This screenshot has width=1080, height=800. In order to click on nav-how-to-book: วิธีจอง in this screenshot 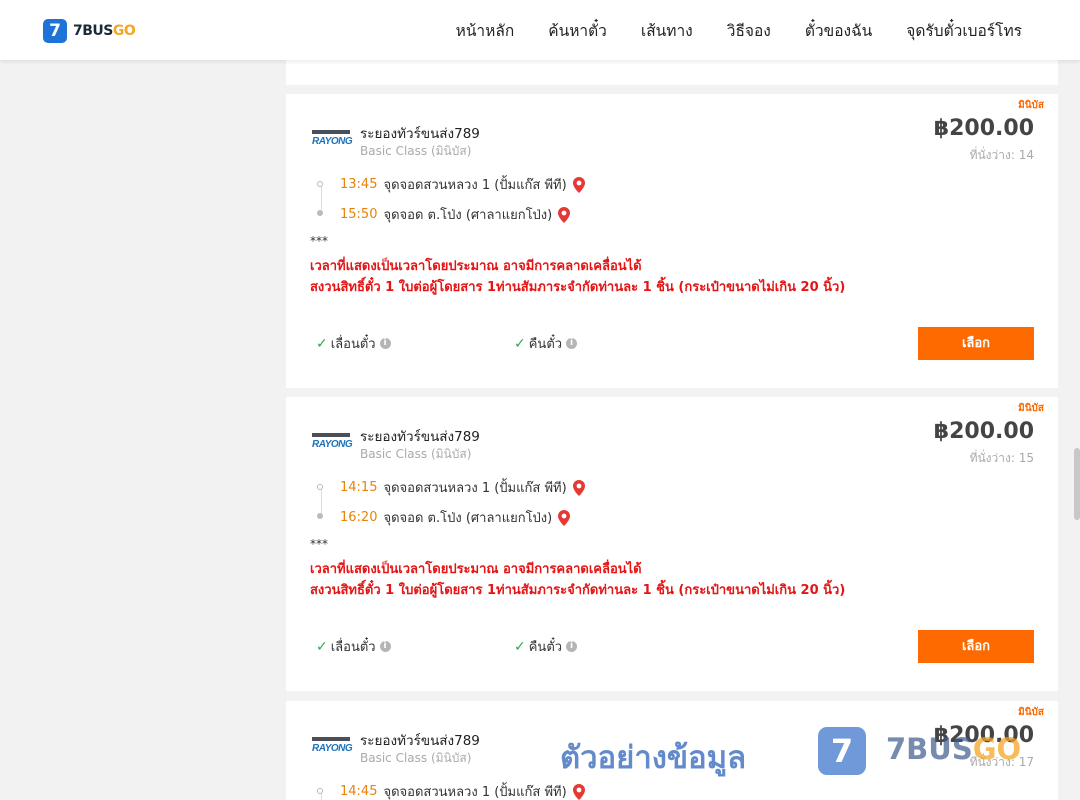, I will do `click(749, 30)`.